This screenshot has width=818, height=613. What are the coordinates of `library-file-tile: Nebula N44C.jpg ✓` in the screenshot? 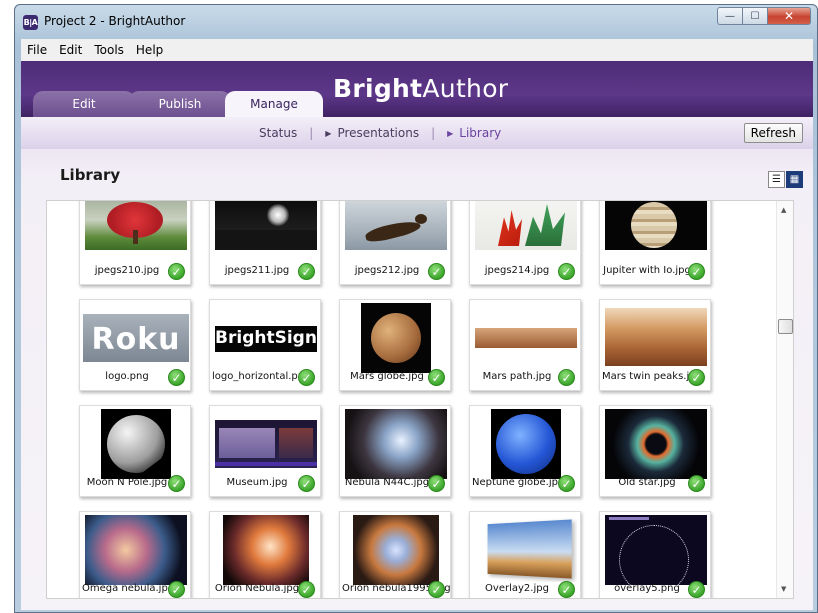 It's located at (395, 451).